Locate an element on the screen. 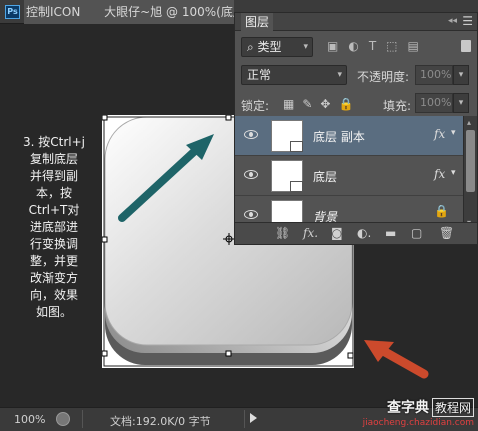  collapse-icon: ◂◂ is located at coordinates (452, 21).